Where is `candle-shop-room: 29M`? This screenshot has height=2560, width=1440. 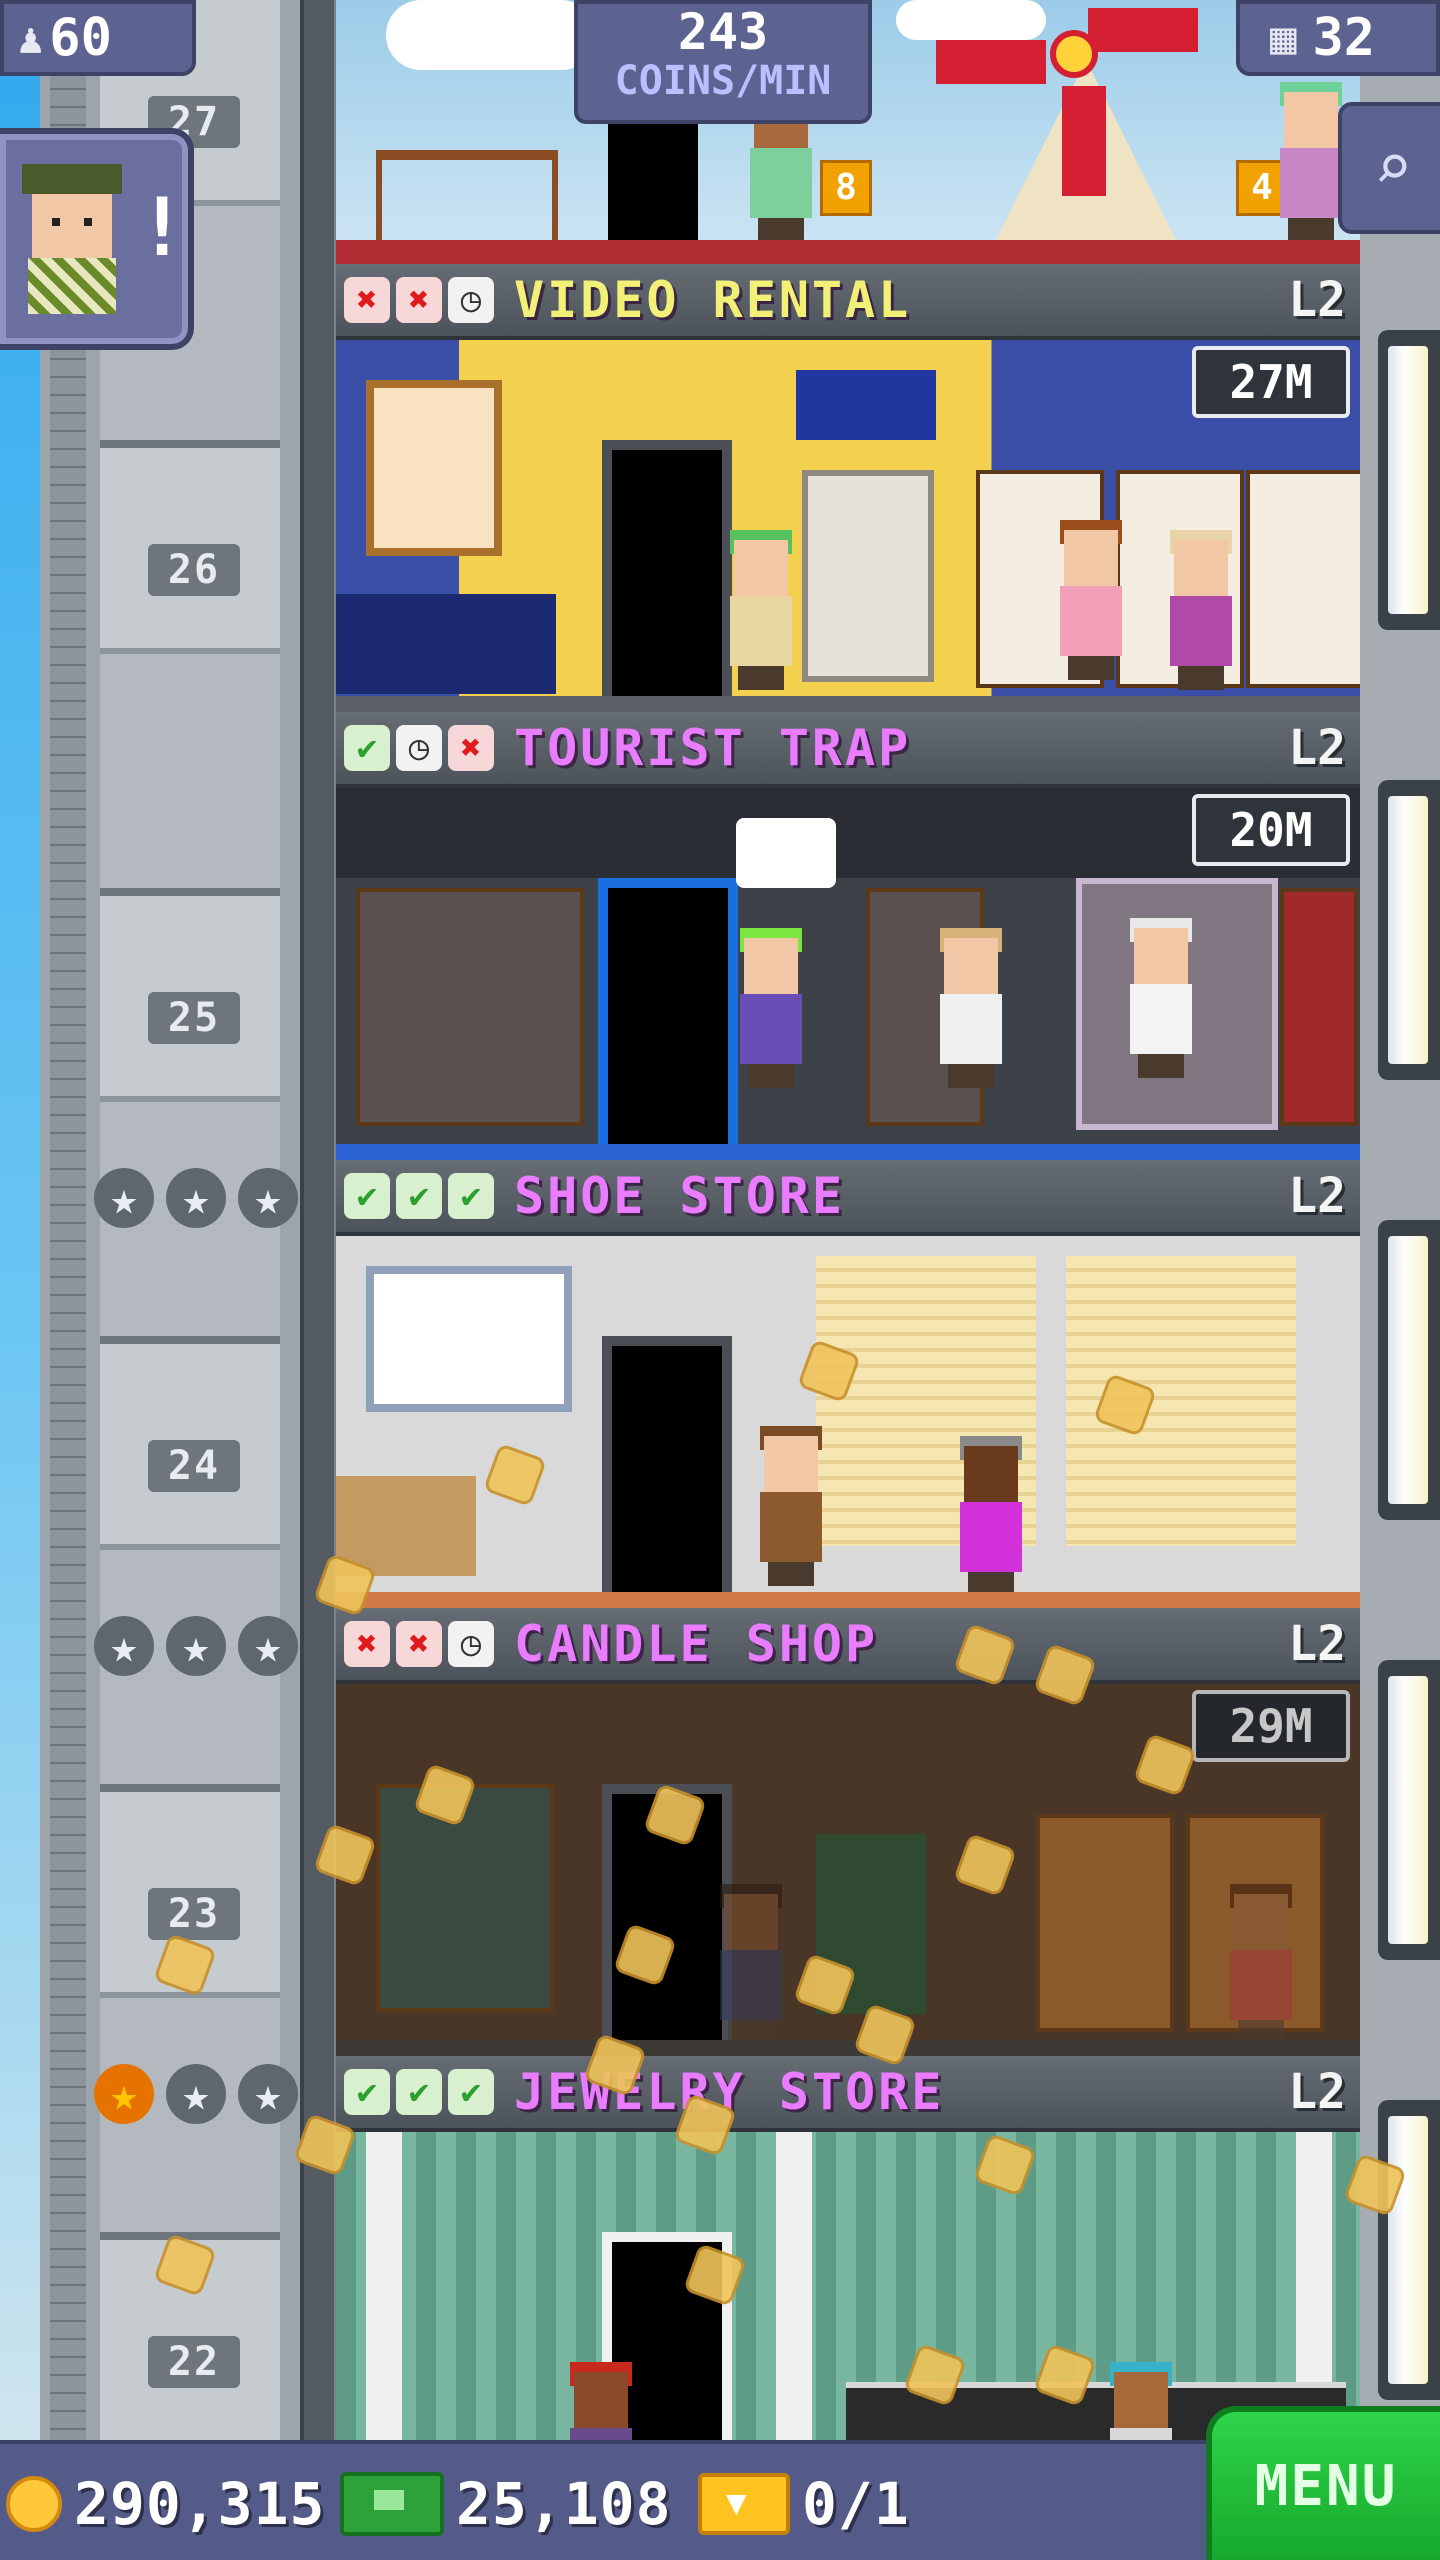
candle-shop-room: 29M is located at coordinates (848, 1870).